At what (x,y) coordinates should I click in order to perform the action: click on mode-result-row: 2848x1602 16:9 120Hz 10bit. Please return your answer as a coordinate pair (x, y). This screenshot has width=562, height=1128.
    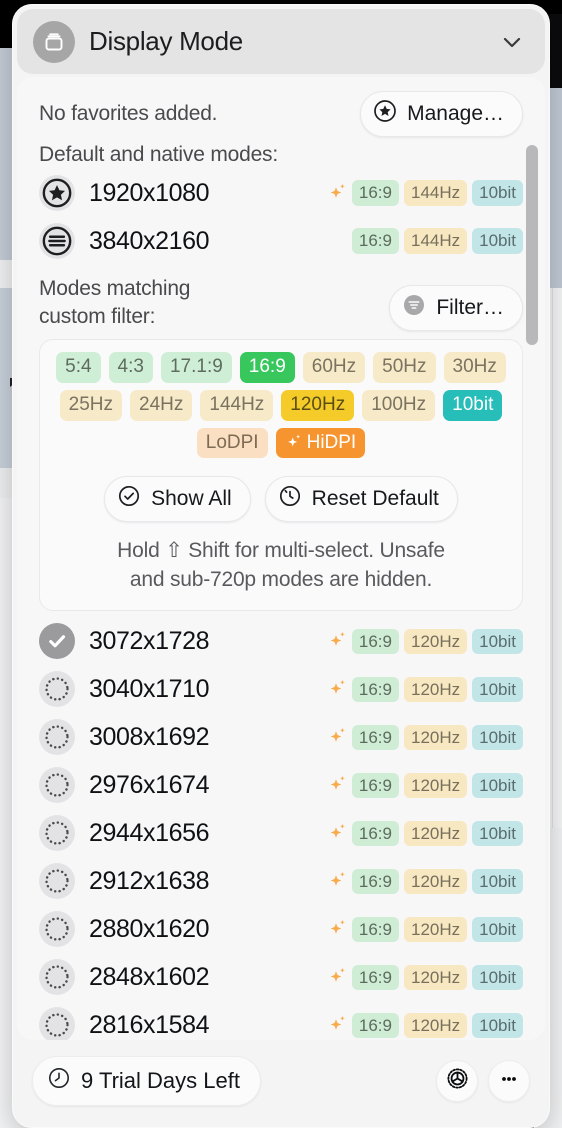
    Looking at the image, I should click on (281, 977).